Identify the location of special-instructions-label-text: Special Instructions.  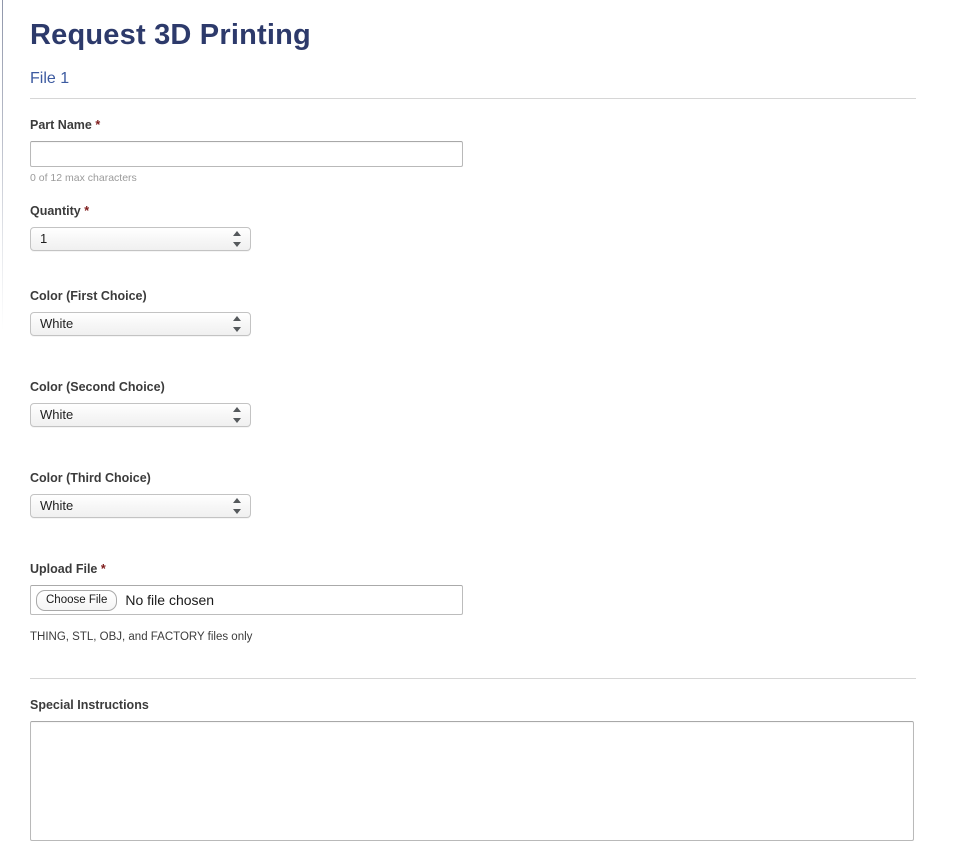
(89, 705).